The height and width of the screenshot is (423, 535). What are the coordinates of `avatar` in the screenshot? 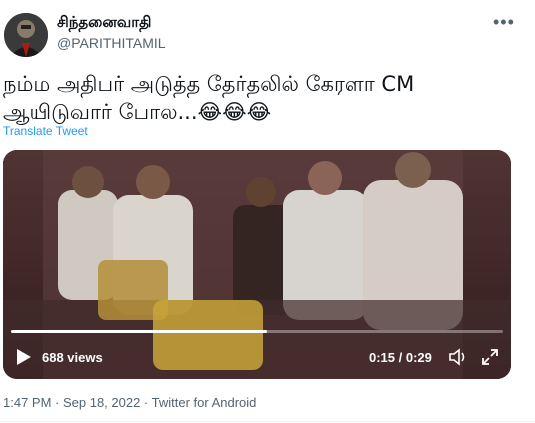 It's located at (26, 35).